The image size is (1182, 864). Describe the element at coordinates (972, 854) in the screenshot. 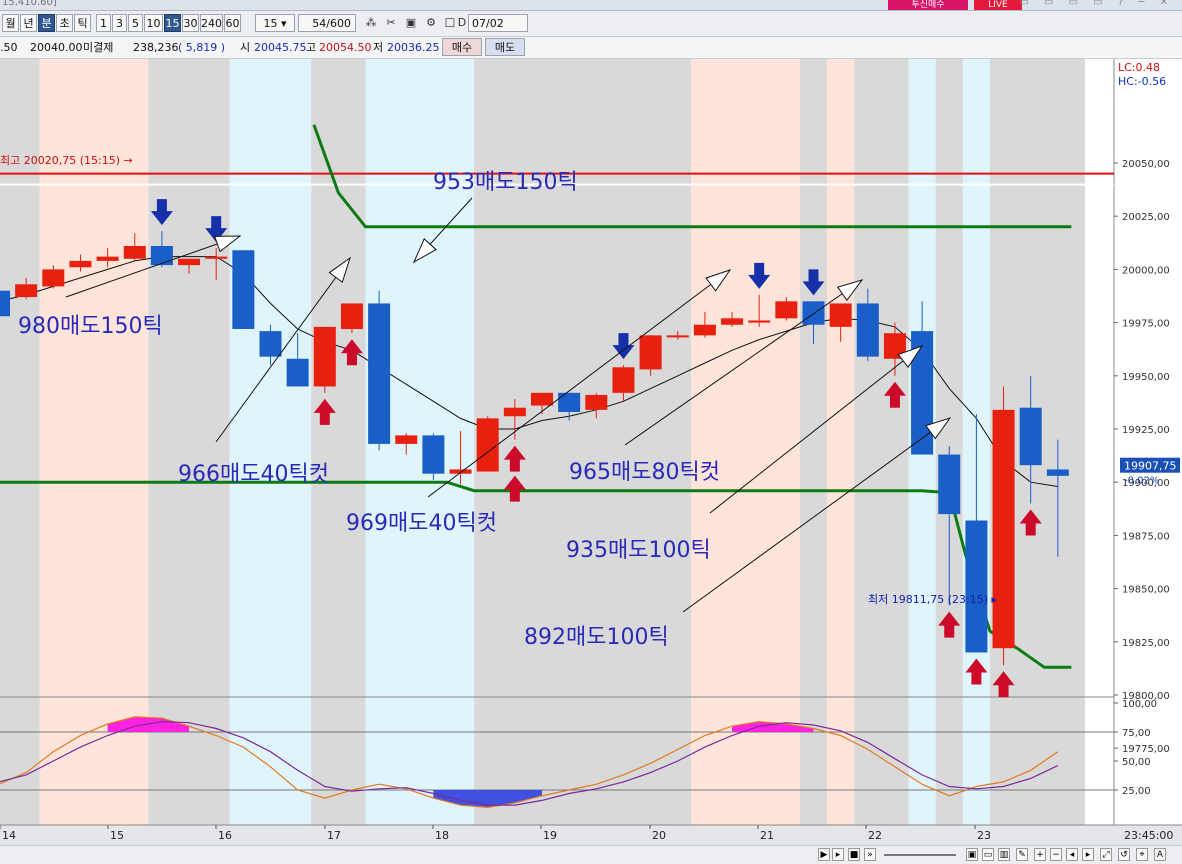

I see `layout-icon: ▣` at that location.